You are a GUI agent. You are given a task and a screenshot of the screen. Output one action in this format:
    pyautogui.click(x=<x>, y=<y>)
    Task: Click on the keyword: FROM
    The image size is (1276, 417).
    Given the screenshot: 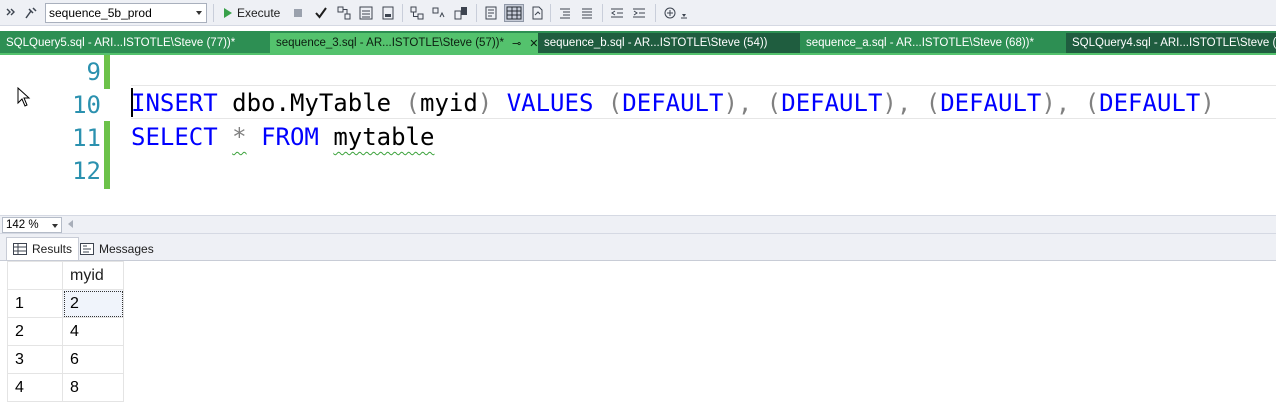 What is the action you would take?
    pyautogui.click(x=290, y=137)
    